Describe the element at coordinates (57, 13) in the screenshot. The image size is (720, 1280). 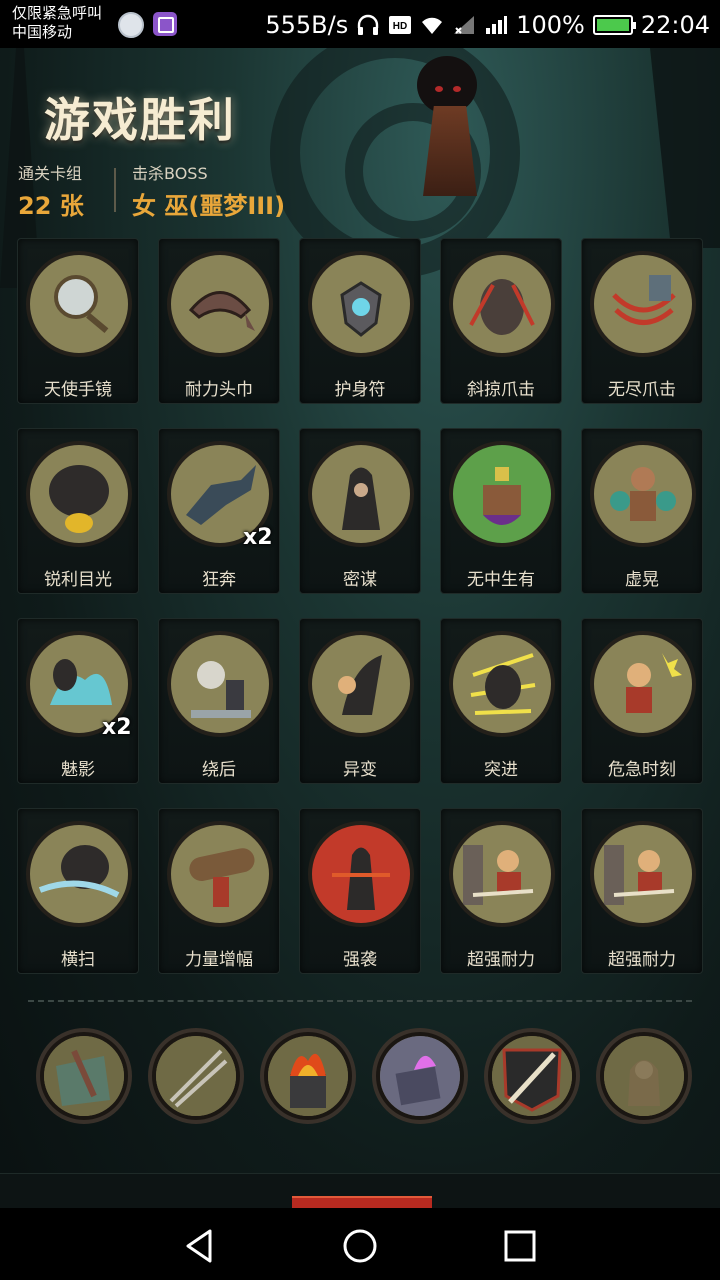
I see `carrier-line-1: 仅限紧急呼叫` at that location.